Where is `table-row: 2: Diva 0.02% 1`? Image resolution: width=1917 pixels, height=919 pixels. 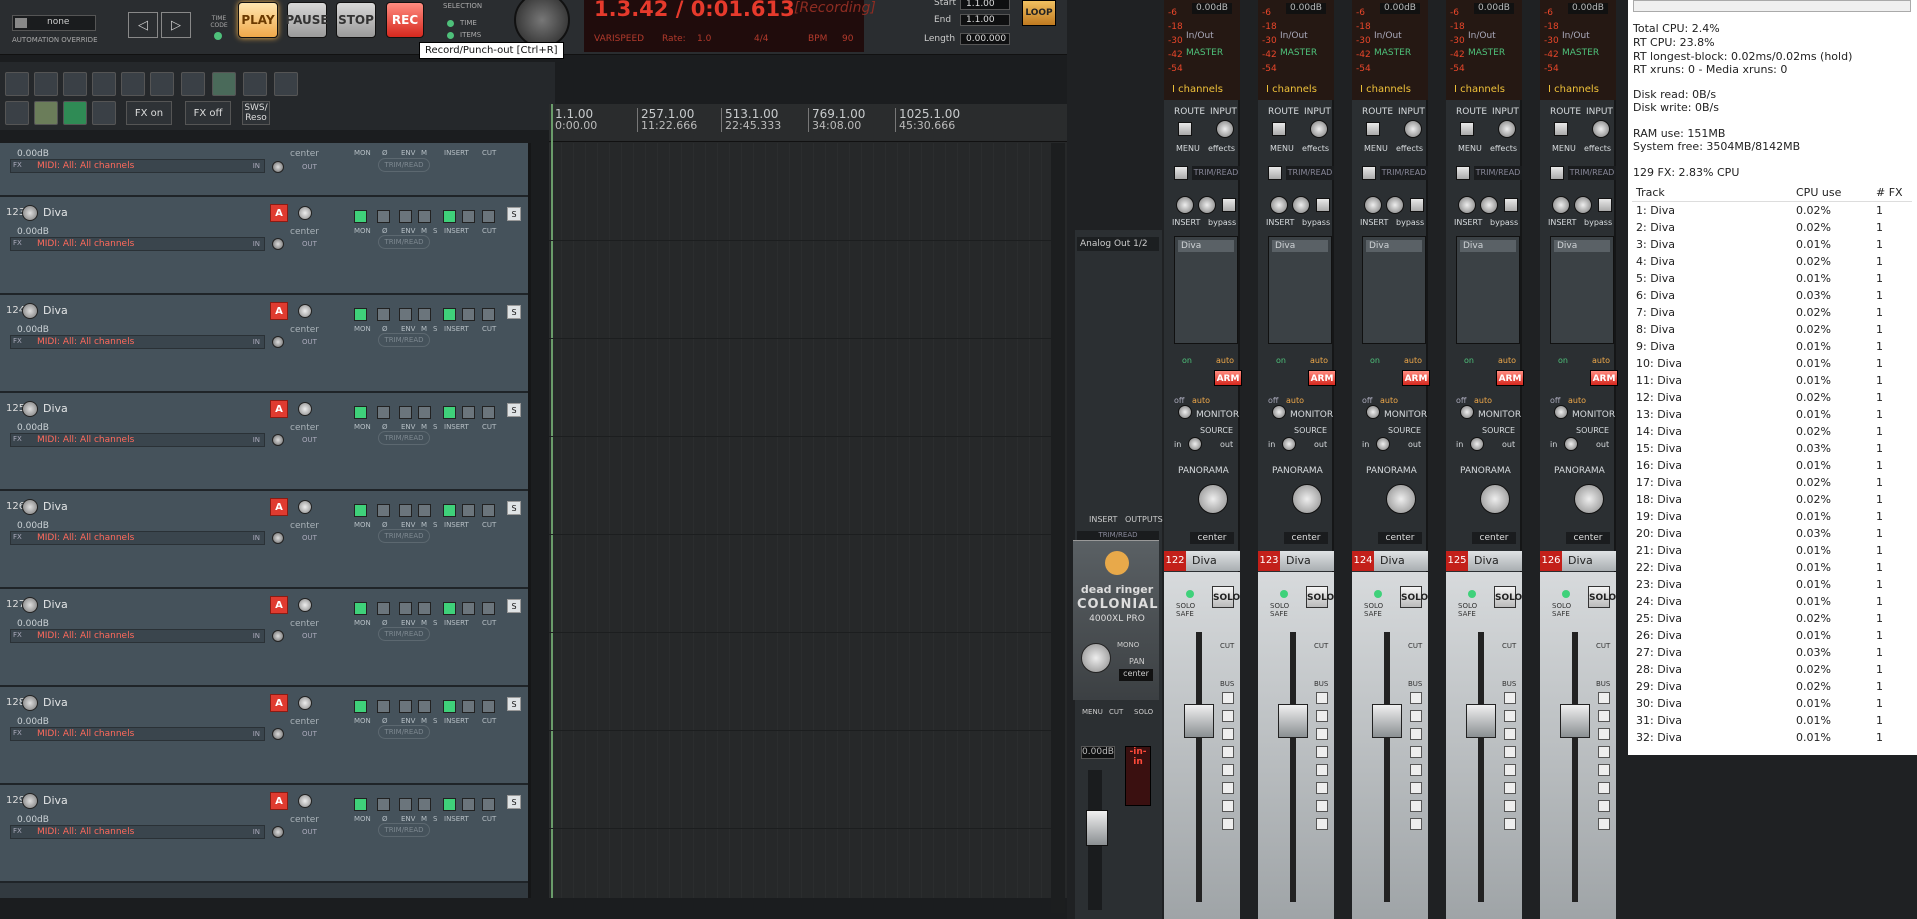 table-row: 2: Diva 0.02% 1 is located at coordinates (1772, 227).